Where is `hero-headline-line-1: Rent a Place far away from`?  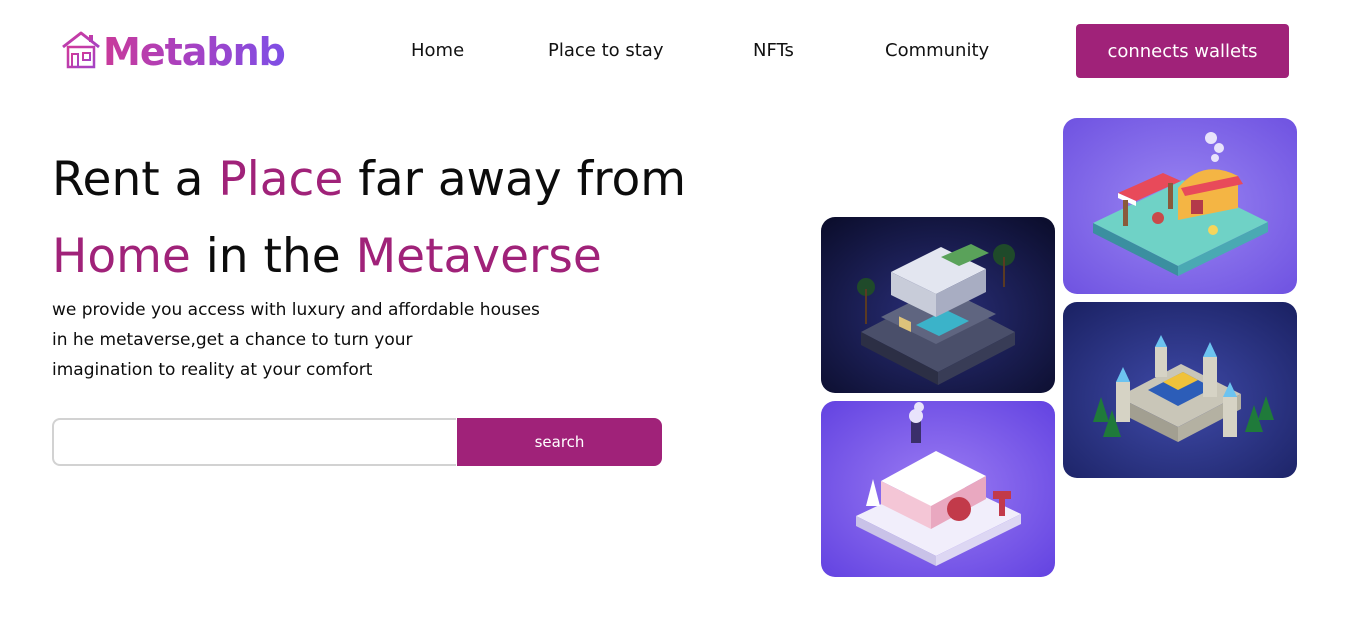
hero-headline-line-1: Rent a Place far away from is located at coordinates (369, 180).